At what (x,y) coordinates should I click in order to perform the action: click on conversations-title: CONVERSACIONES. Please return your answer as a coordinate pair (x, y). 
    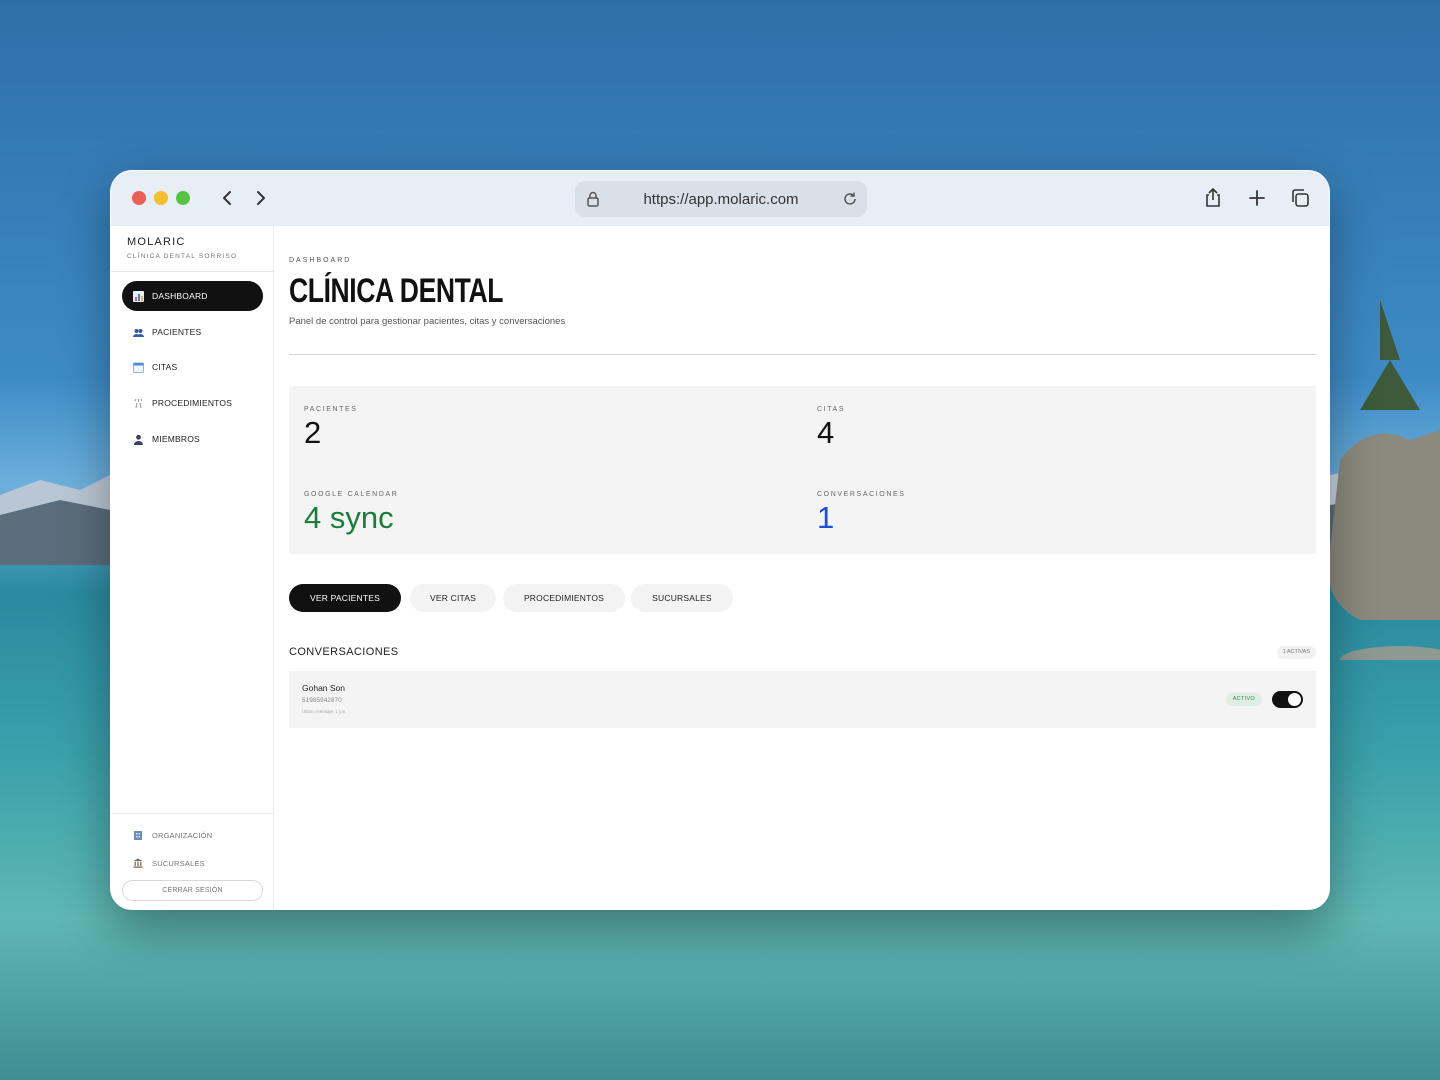
    Looking at the image, I should click on (344, 652).